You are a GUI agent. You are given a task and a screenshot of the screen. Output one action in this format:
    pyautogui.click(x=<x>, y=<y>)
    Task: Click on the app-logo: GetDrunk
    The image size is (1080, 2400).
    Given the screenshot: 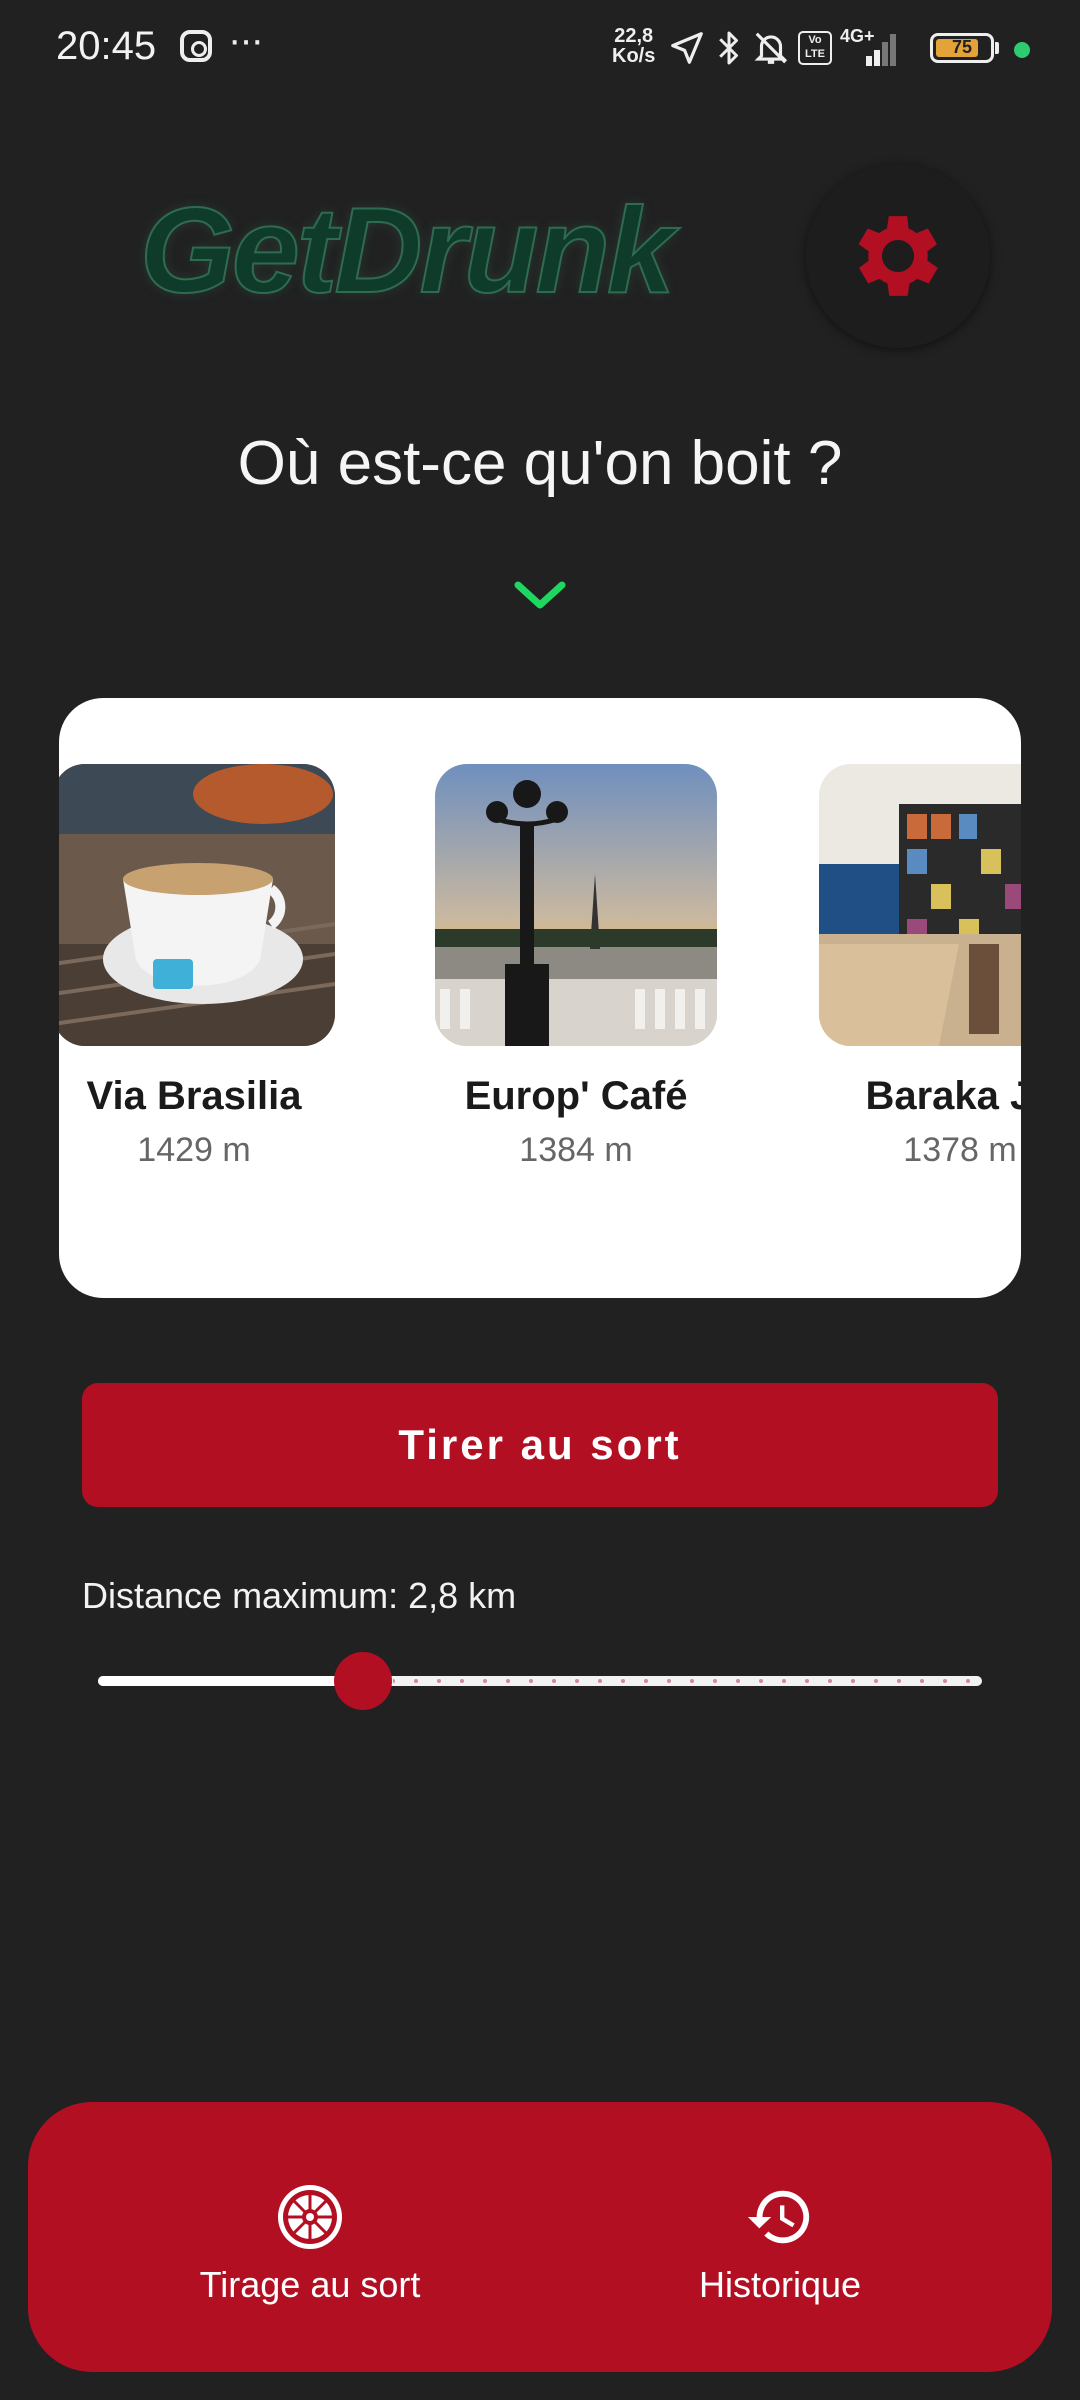 What is the action you would take?
    pyautogui.click(x=407, y=250)
    